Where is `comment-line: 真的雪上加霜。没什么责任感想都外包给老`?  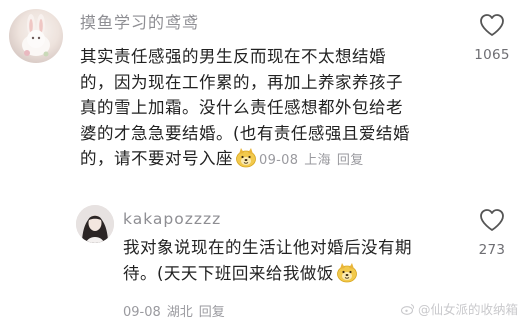
comment-line: 真的雪上加霜。没什么责任感想都外包给老 is located at coordinates (241, 108).